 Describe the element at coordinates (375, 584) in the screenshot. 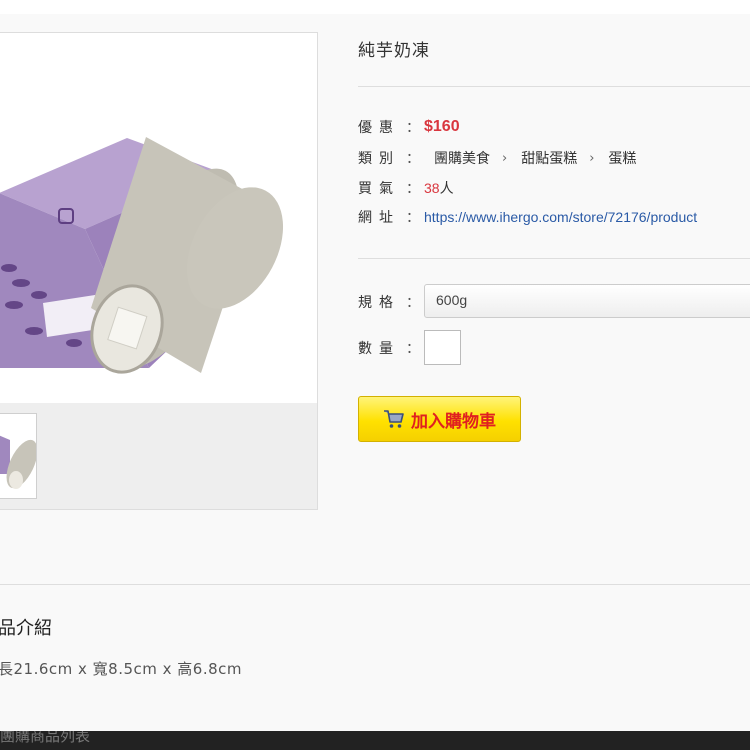

I see `section-divider` at that location.